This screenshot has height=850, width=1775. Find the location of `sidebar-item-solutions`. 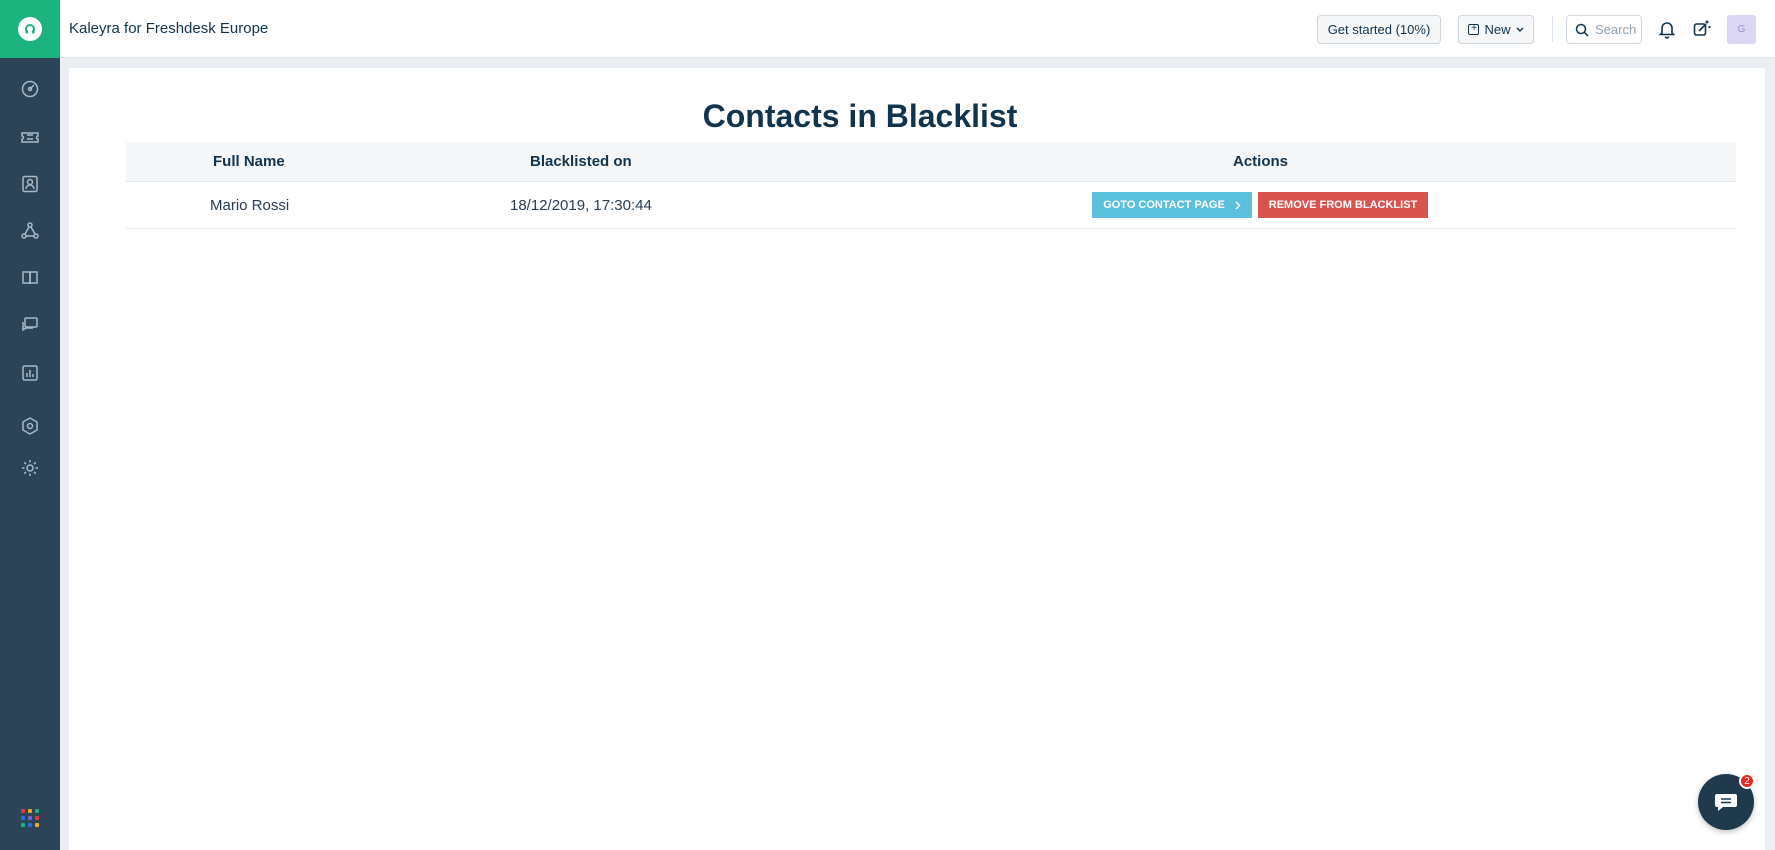

sidebar-item-solutions is located at coordinates (30, 278).